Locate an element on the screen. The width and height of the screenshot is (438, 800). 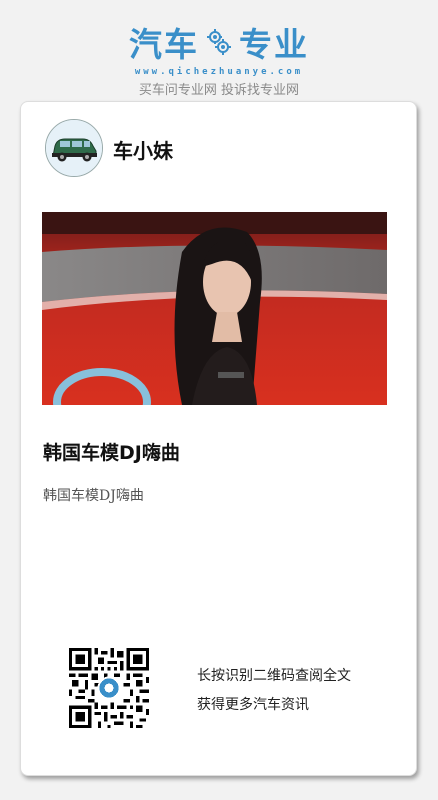
site-logo: 汽车 专业 www.qichezhuanye.com 买车问专业网 投诉找专业网 is located at coordinates (219, 58).